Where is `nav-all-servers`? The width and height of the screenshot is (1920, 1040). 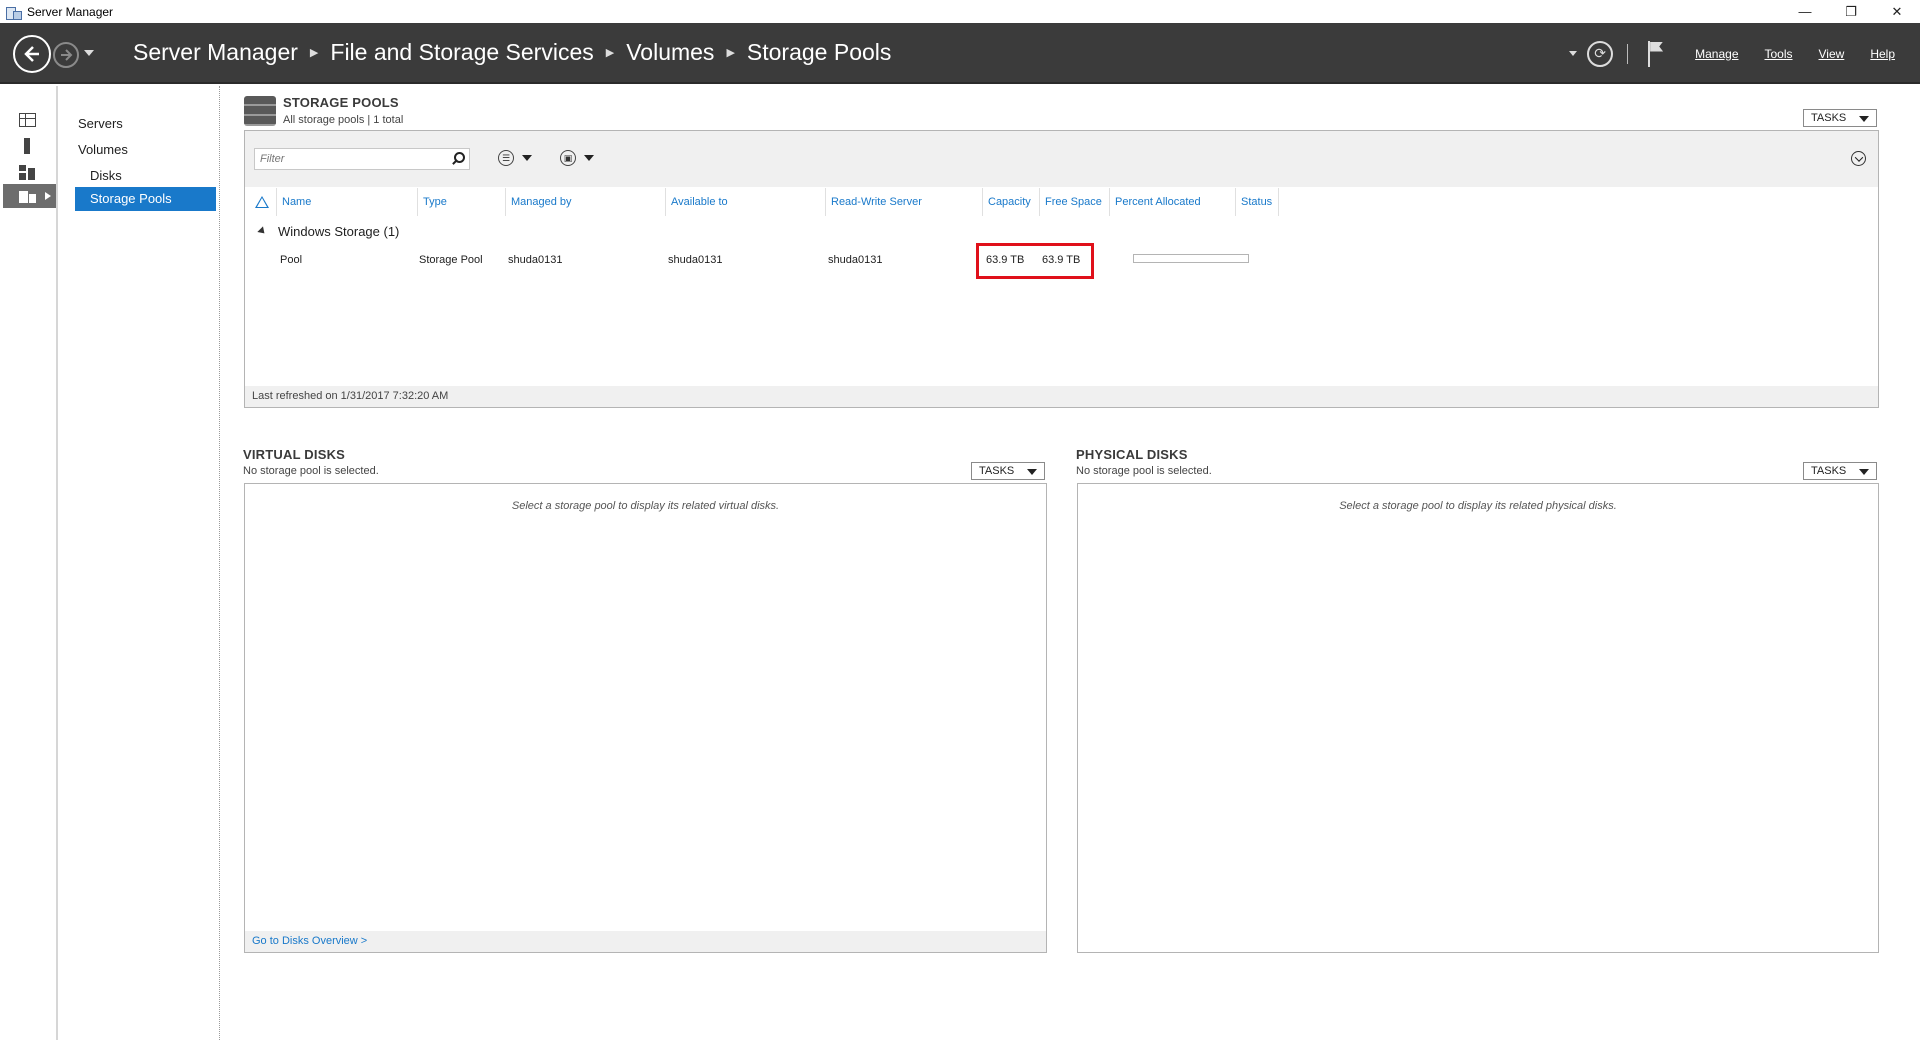 nav-all-servers is located at coordinates (29, 172).